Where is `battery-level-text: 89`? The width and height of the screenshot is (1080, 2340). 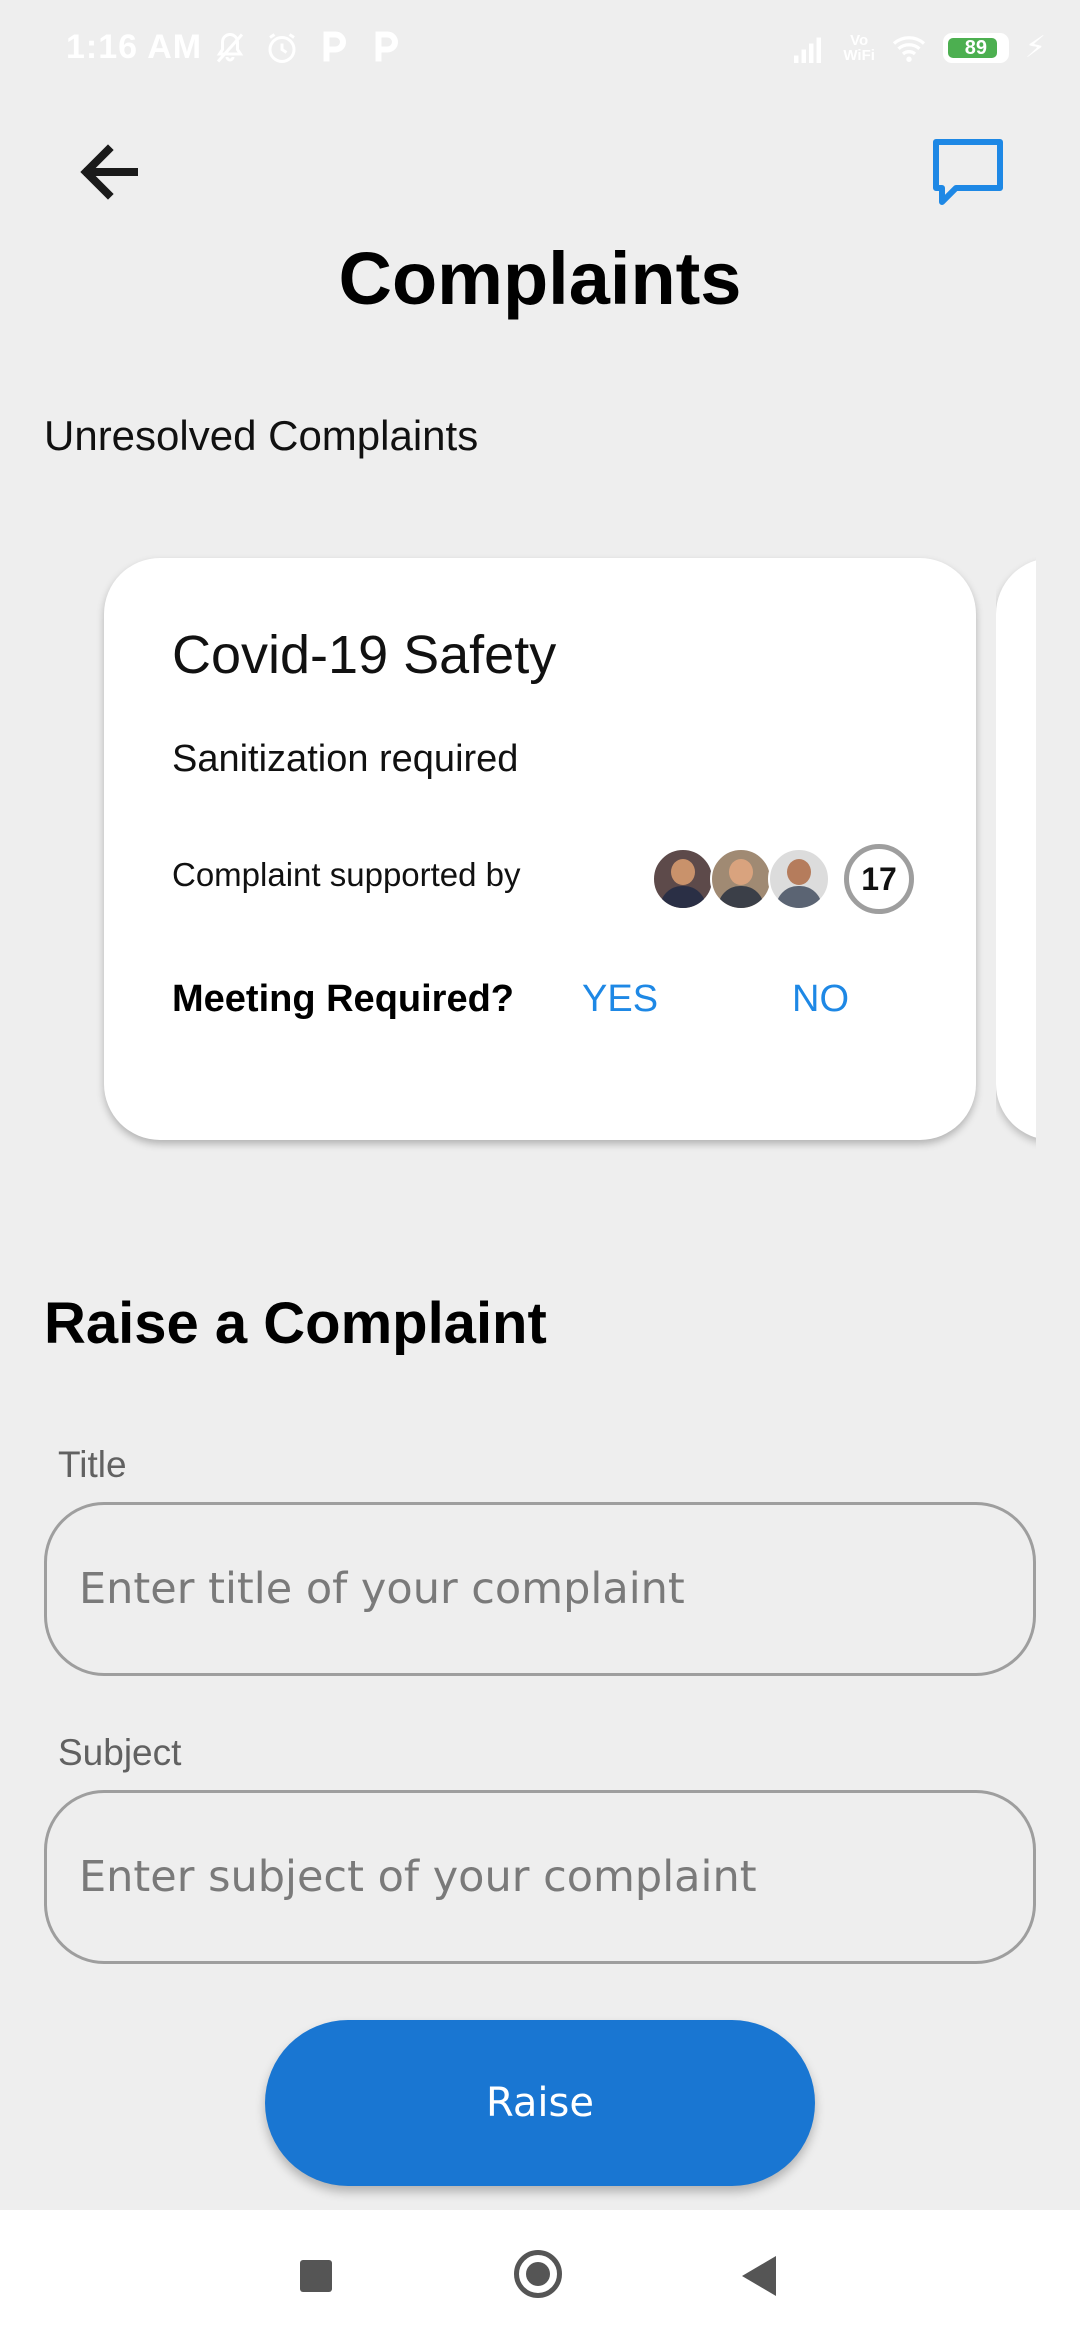 battery-level-text: 89 is located at coordinates (976, 48).